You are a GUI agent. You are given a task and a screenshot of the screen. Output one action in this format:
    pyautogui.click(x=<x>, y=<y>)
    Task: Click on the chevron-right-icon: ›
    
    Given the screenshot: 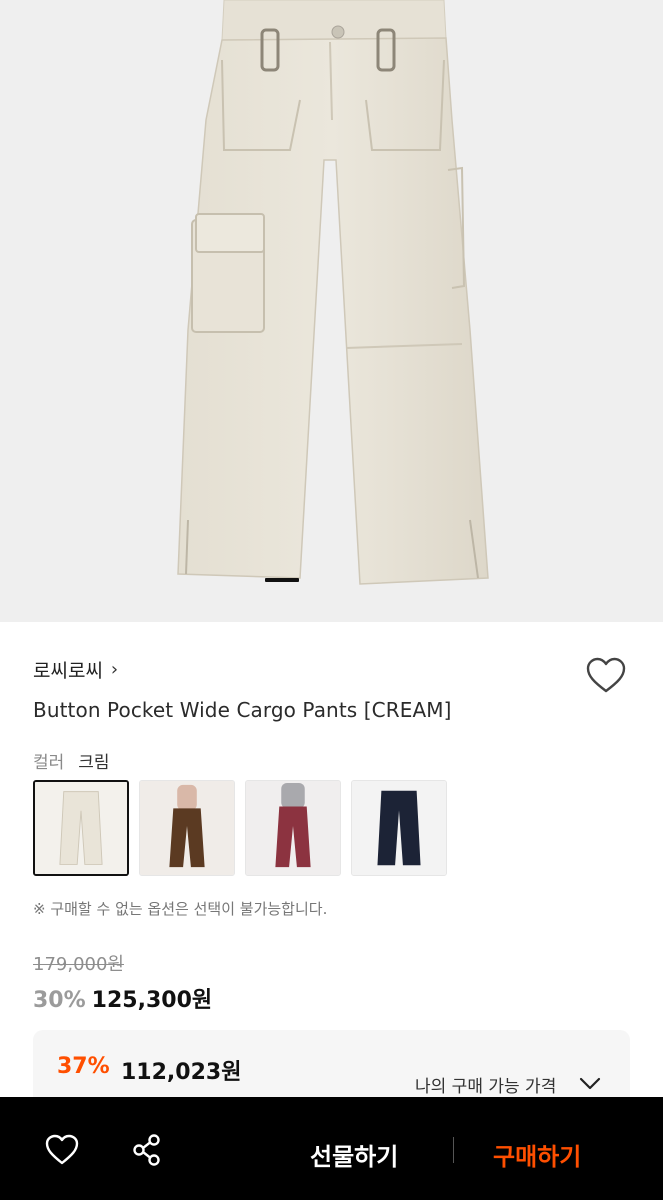 What is the action you would take?
    pyautogui.click(x=114, y=669)
    